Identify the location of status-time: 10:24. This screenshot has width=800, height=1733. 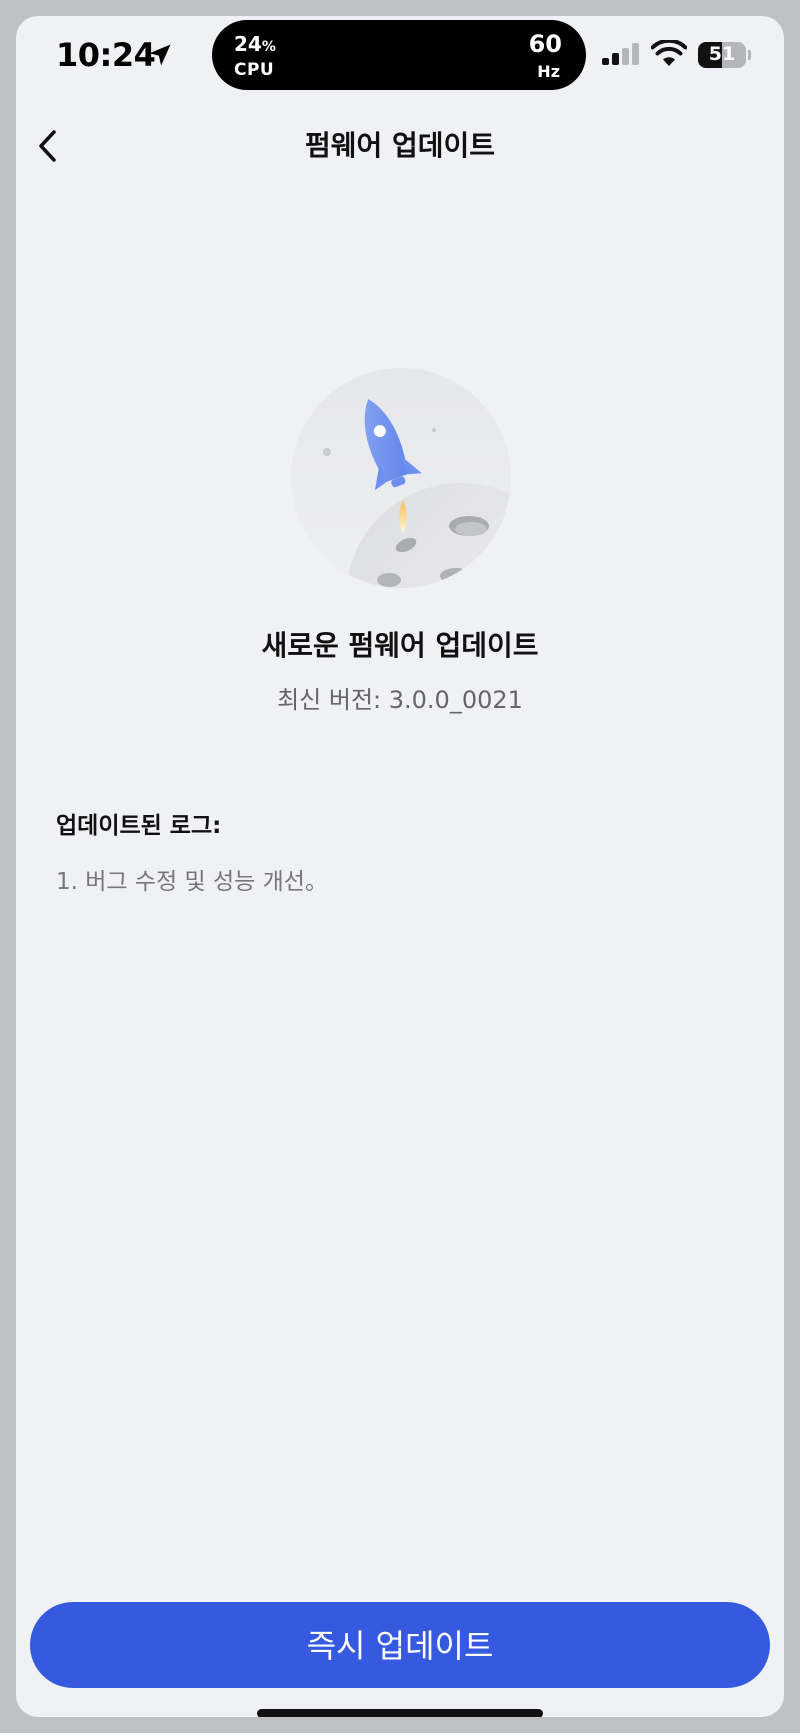
(106, 55).